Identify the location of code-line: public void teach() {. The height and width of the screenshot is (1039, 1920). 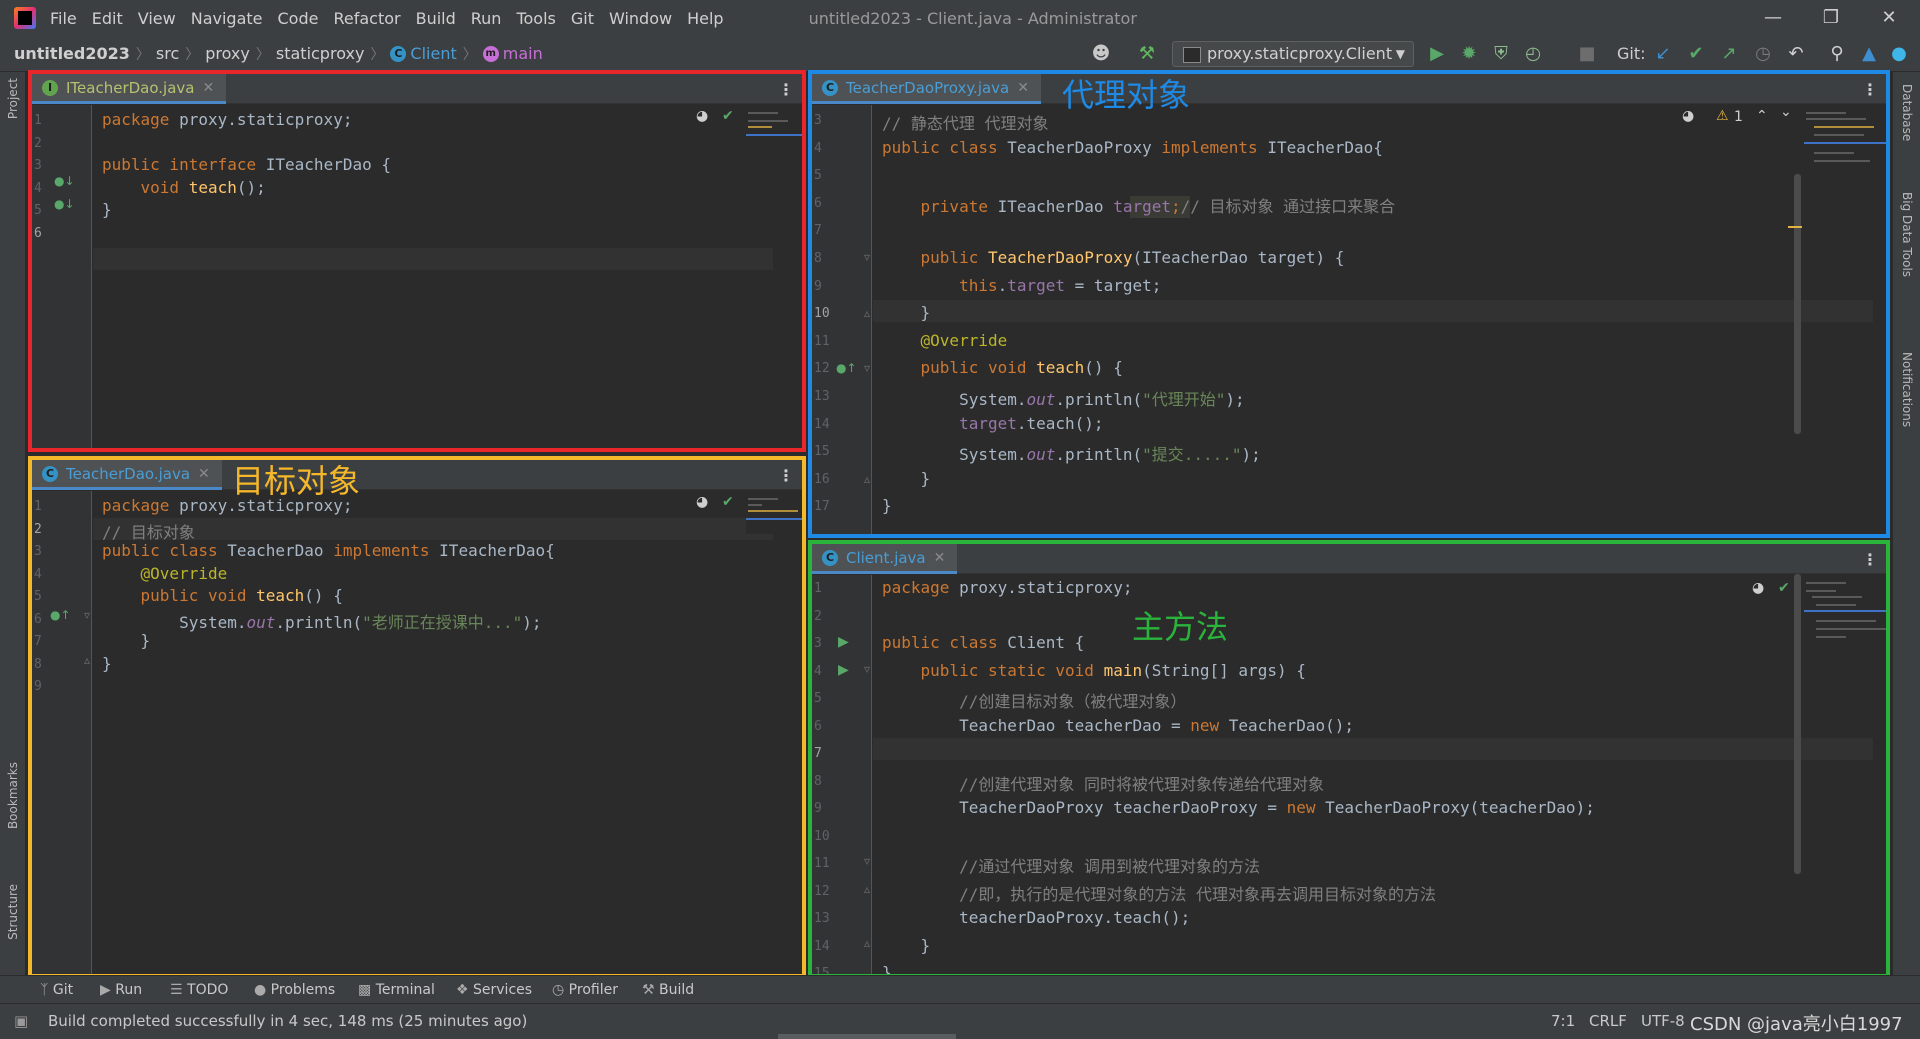
(1002, 367).